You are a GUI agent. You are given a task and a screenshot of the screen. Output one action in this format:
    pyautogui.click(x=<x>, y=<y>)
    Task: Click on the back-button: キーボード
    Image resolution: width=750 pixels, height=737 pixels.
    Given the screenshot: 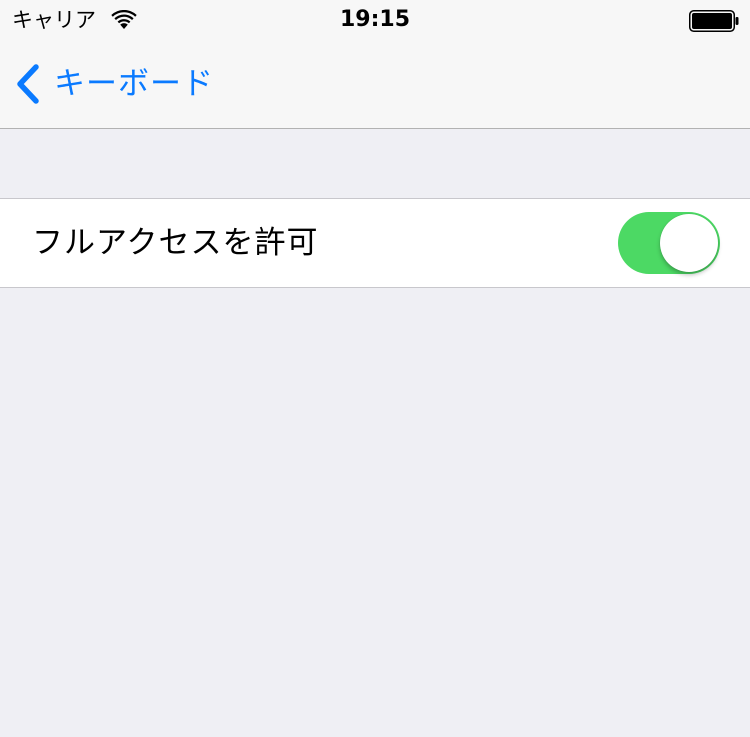 What is the action you would take?
    pyautogui.click(x=114, y=84)
    